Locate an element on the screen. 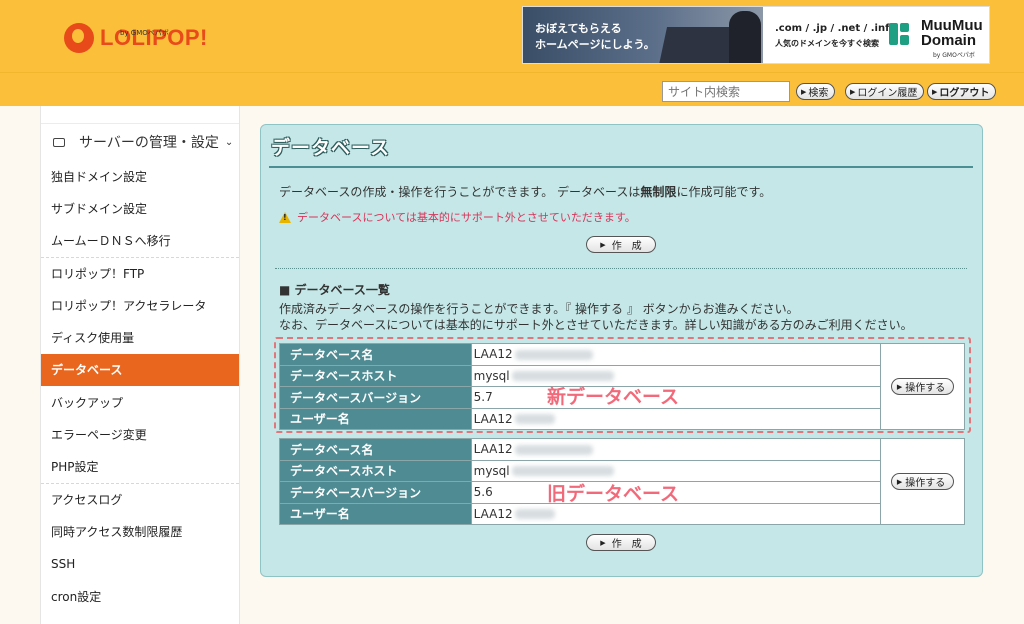 The height and width of the screenshot is (624, 1024). sidebar-item-access-log: アクセスログ is located at coordinates (140, 498).